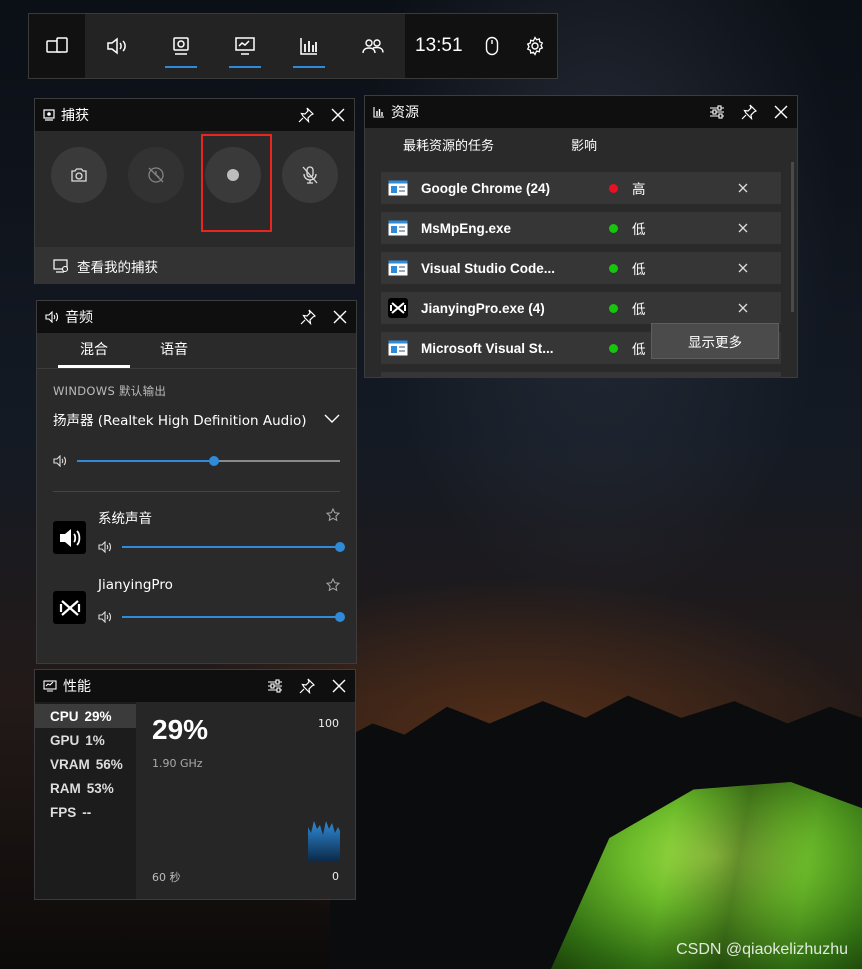  I want to click on gallery-icon, so click(61, 265).